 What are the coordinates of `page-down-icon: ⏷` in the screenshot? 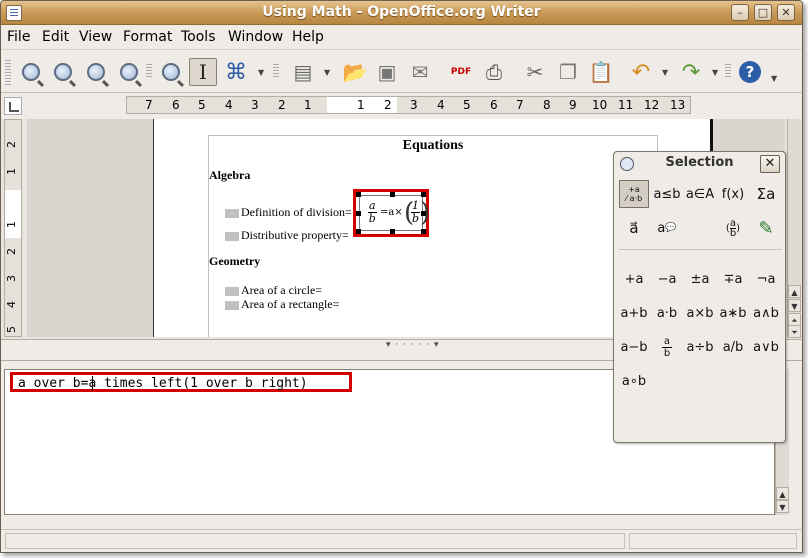 It's located at (794, 331).